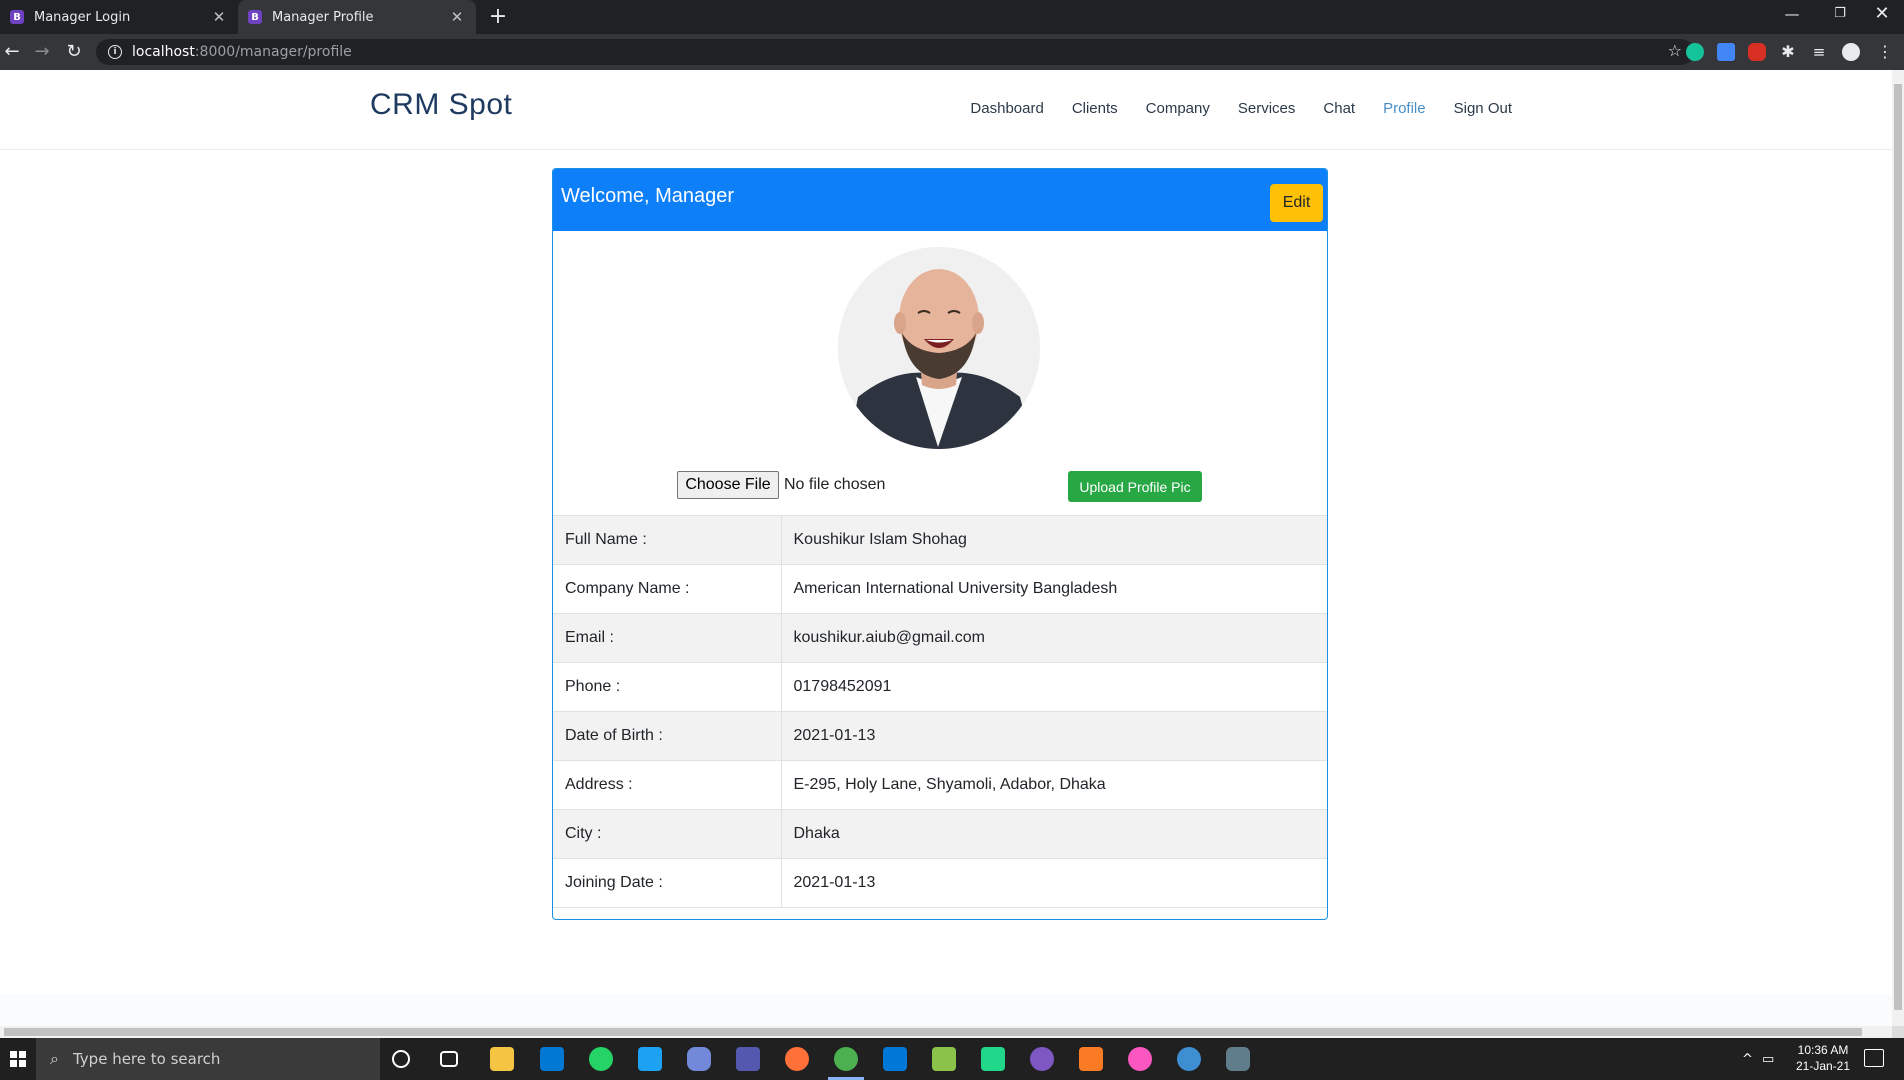 This screenshot has width=1904, height=1080. I want to click on bootstrap-favicon-icon: B, so click(17, 17).